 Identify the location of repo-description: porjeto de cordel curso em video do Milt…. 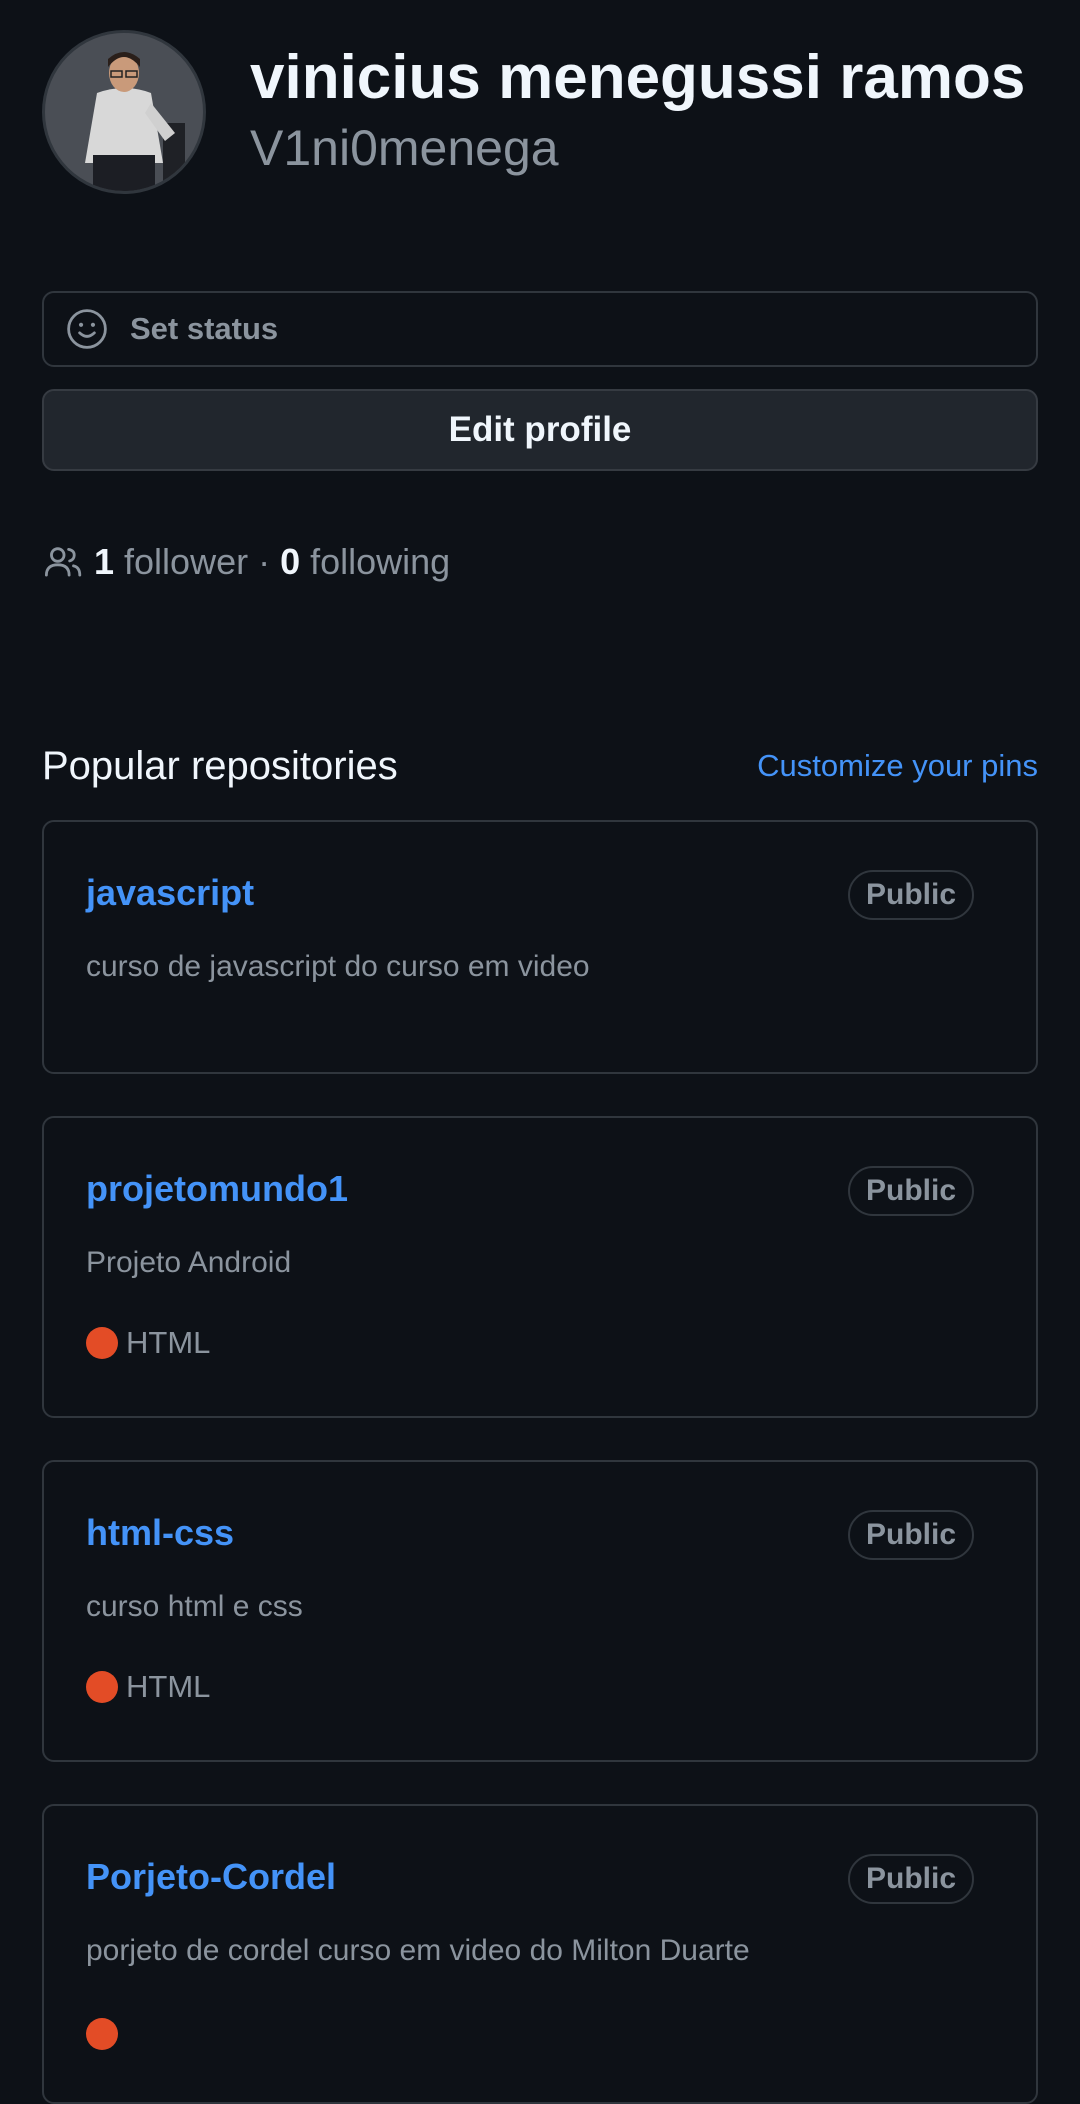
(418, 1950).